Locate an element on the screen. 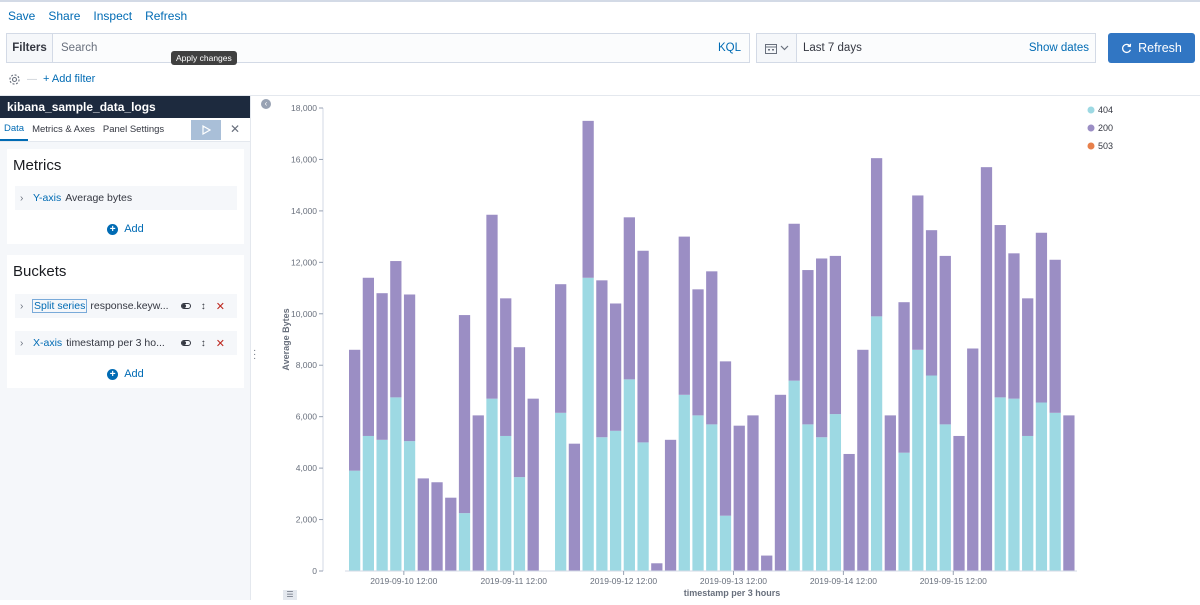  bucket-type: Split series is located at coordinates (59, 306).